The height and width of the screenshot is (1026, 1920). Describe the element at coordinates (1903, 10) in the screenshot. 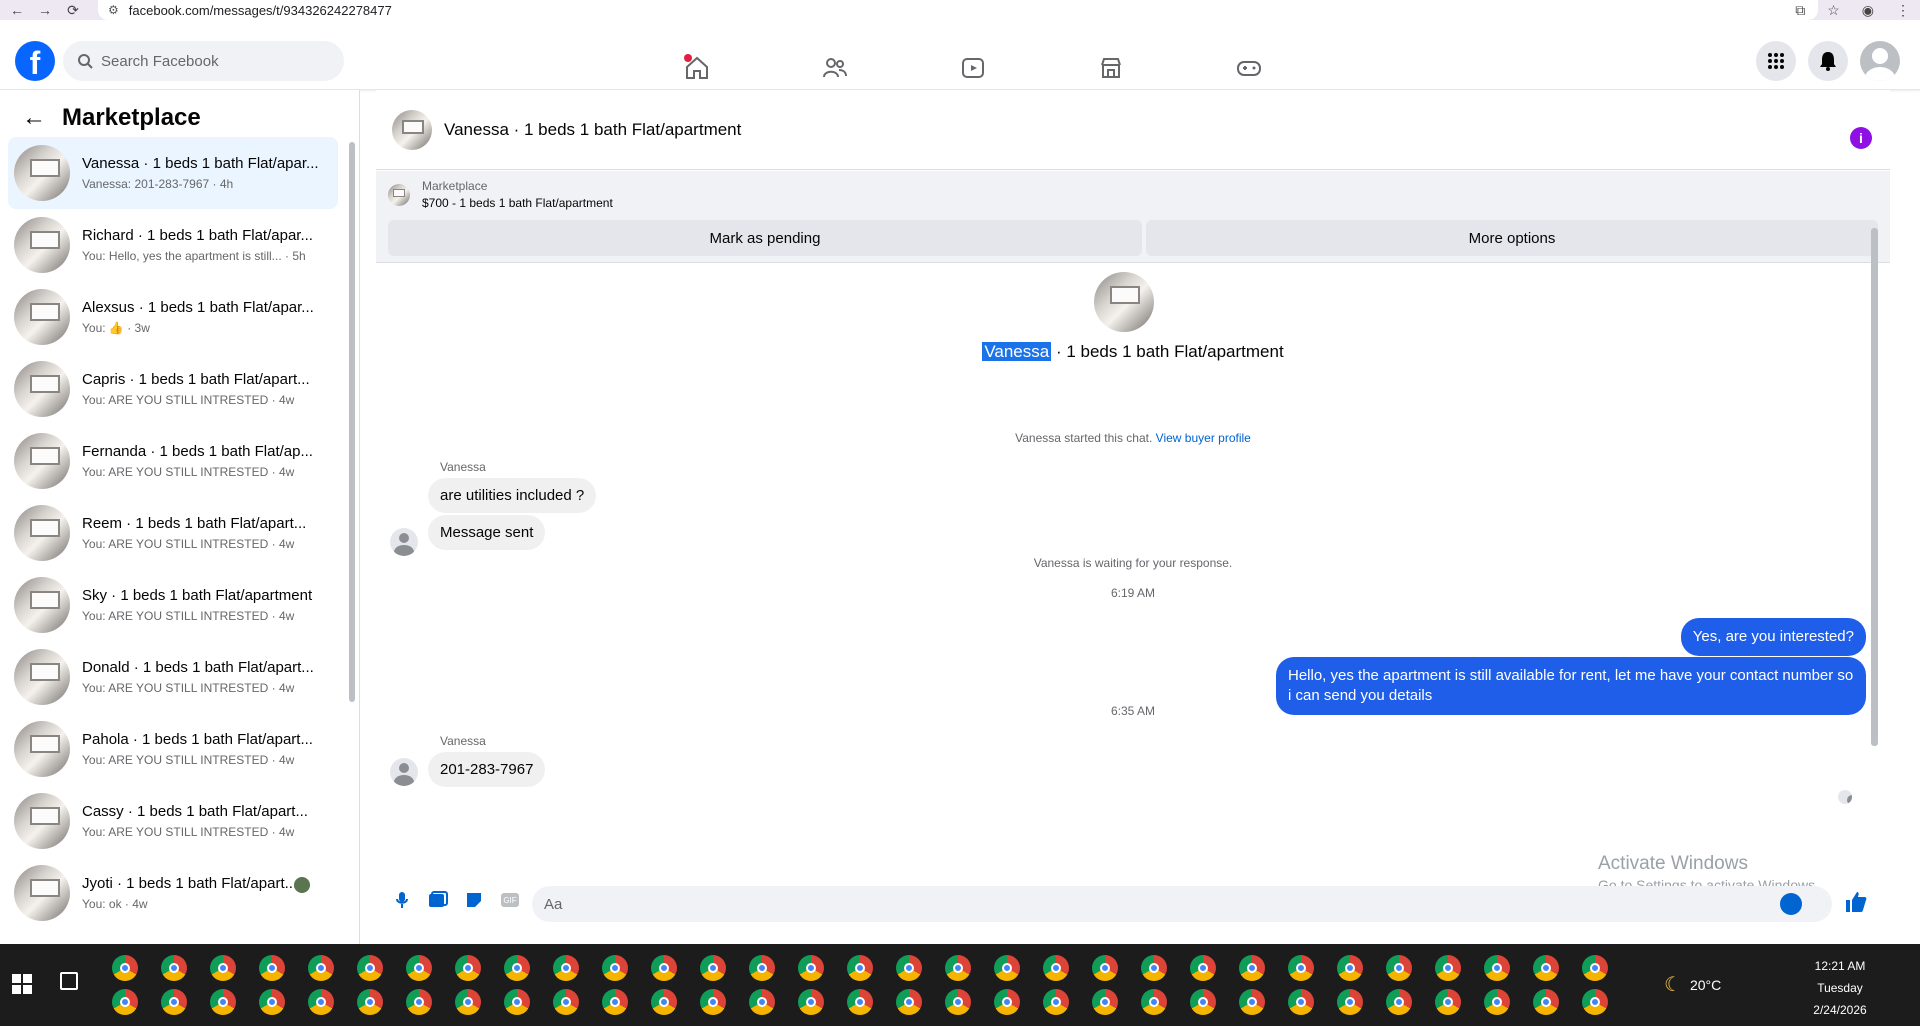

I see `browser-menu-icon: ⋮` at that location.